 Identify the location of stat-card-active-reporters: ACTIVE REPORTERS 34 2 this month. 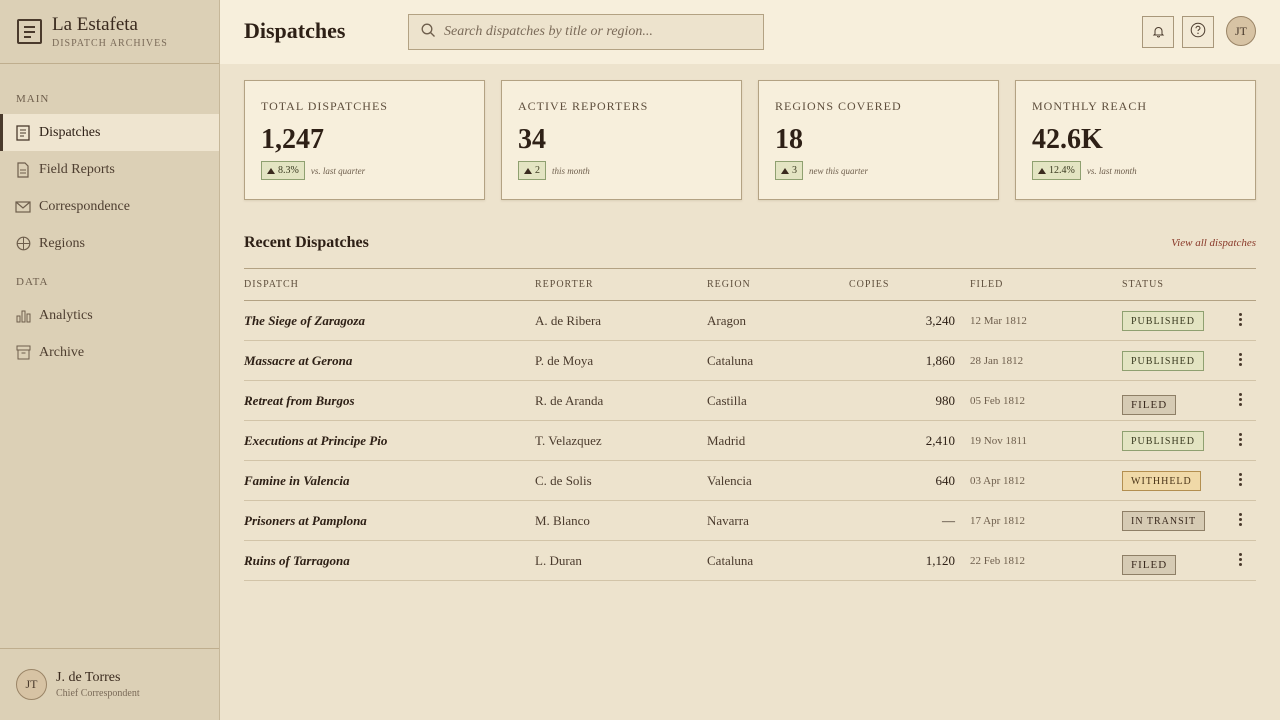
(621, 140).